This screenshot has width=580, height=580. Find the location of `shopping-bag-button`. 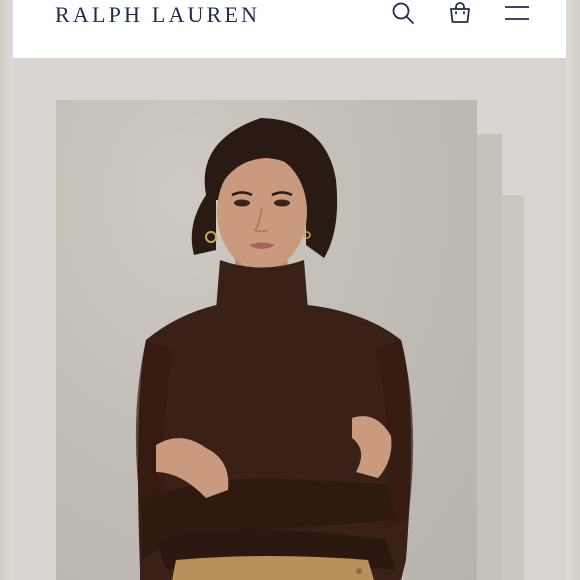

shopping-bag-button is located at coordinates (460, 13).